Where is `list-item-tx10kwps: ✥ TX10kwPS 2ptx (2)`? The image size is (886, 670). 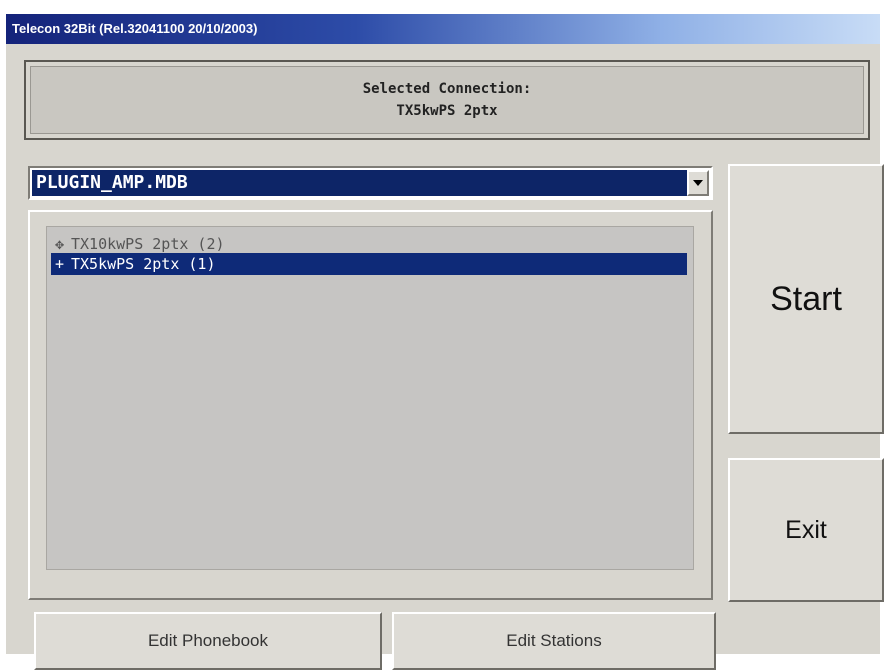
list-item-tx10kwps: ✥ TX10kwPS 2ptx (2) is located at coordinates (369, 244).